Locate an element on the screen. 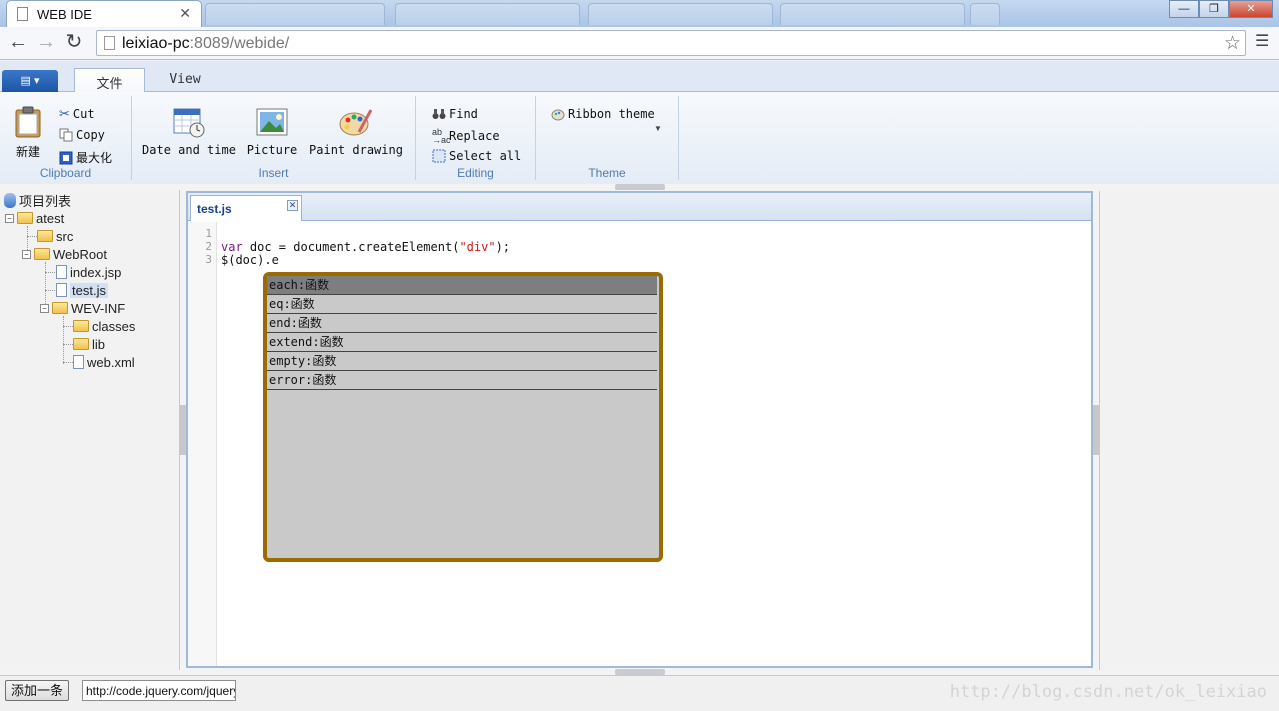 This screenshot has width=1279, height=711. tree-item-webroot: − WebRoot is located at coordinates (64, 254).